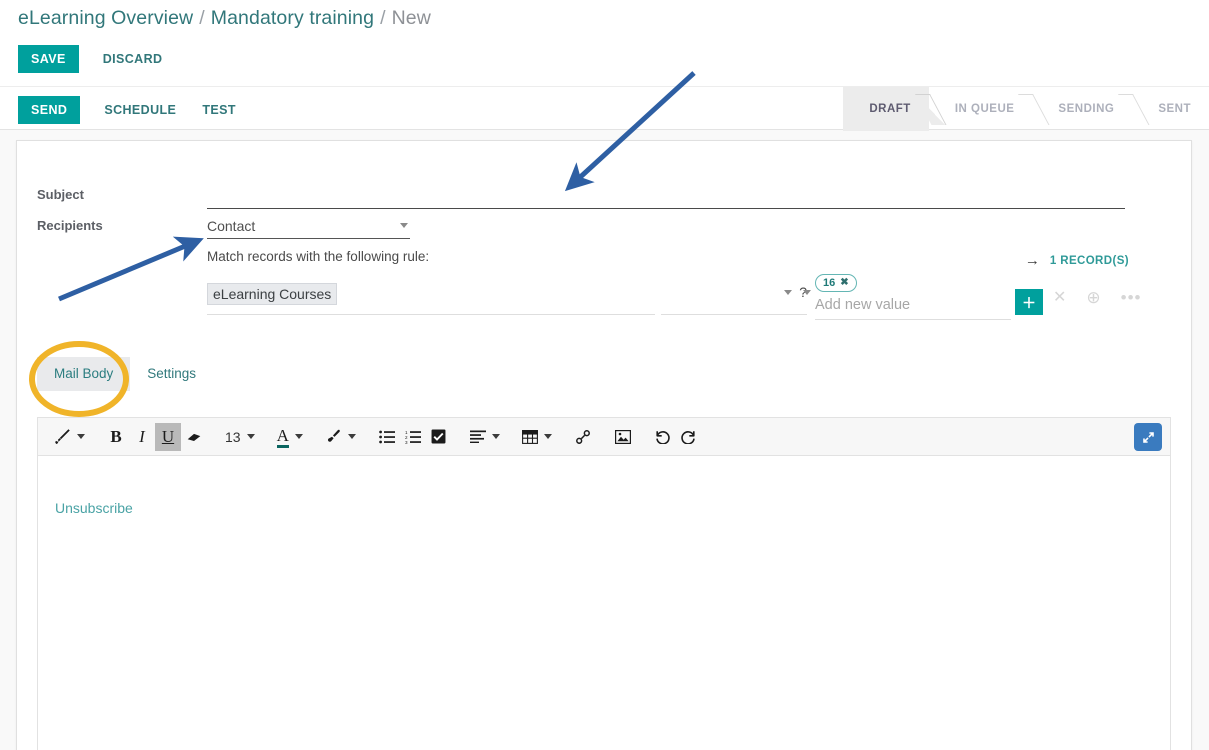  I want to click on breadcrumb-item-elearning-overview: eLearning Overview, so click(105, 18).